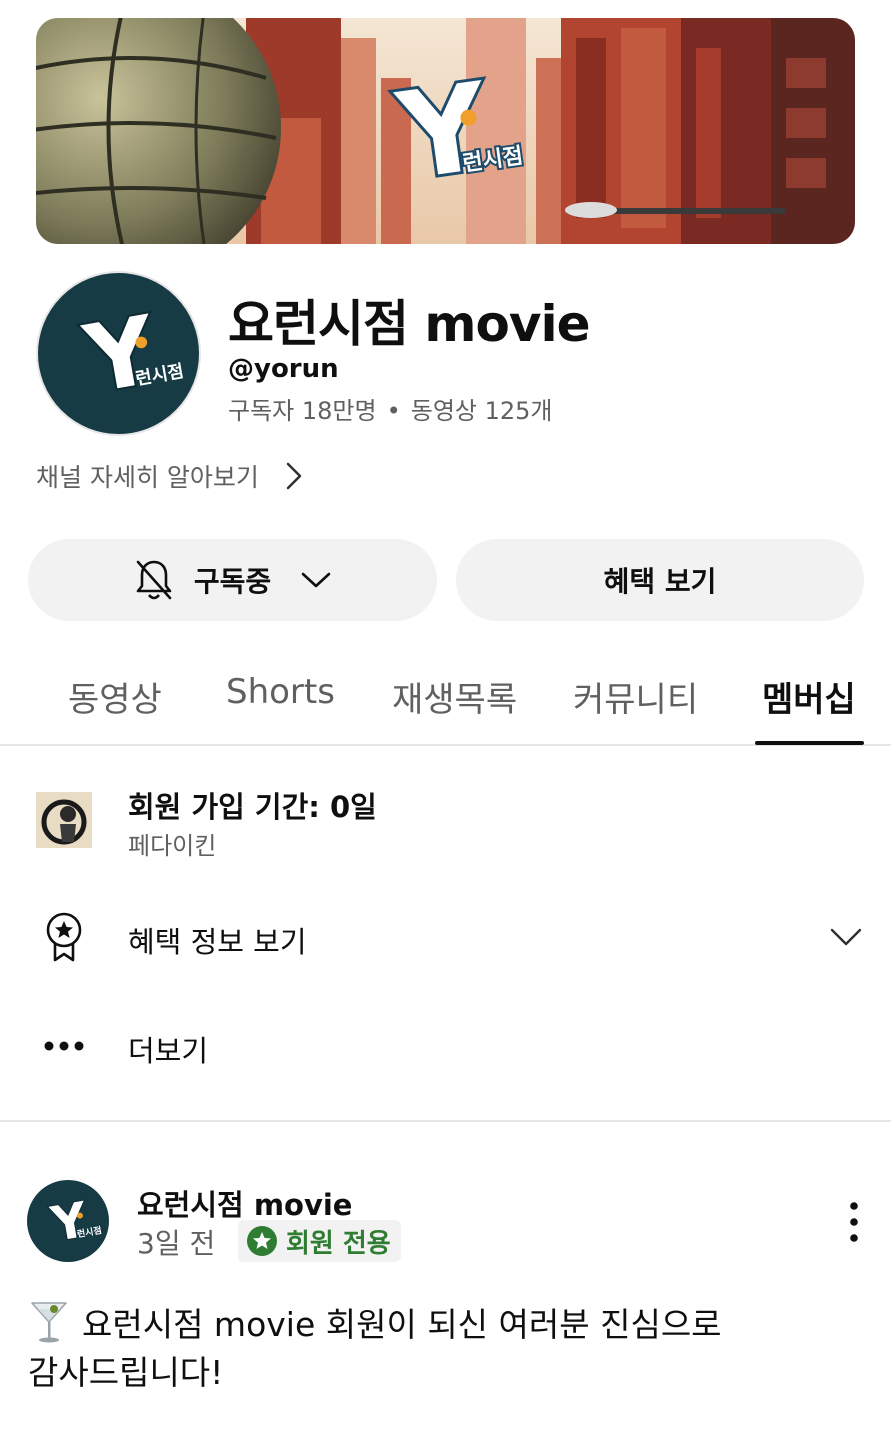  Describe the element at coordinates (262, 1241) in the screenshot. I see `star-badge-icon` at that location.